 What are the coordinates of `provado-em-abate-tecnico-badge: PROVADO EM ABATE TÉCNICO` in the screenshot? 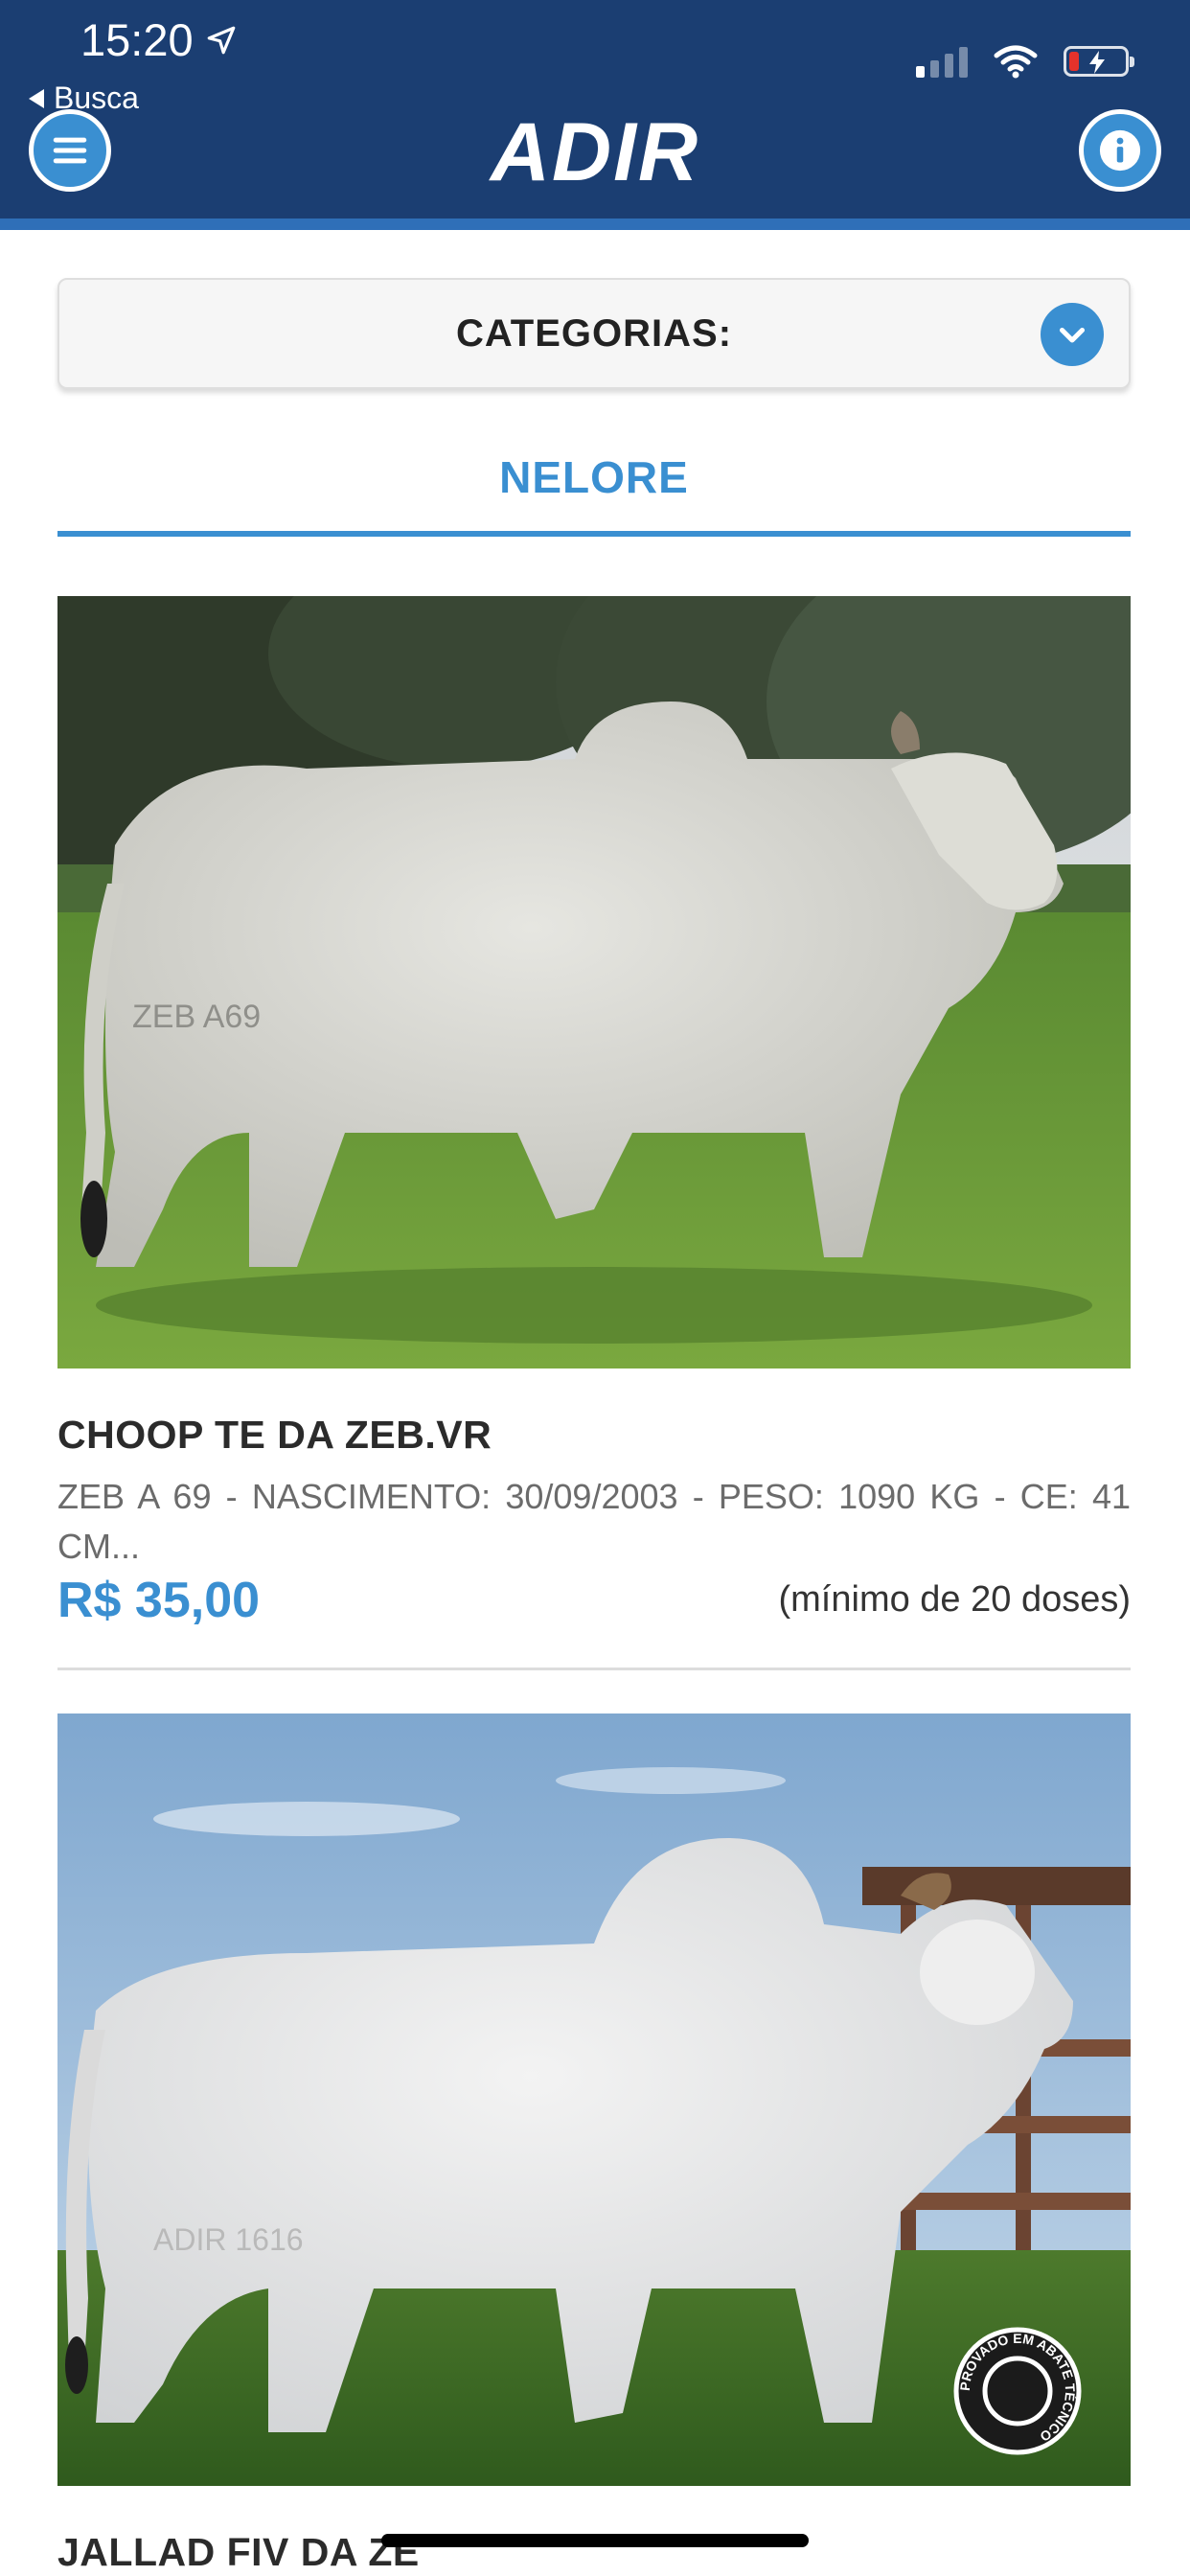 It's located at (1017, 2391).